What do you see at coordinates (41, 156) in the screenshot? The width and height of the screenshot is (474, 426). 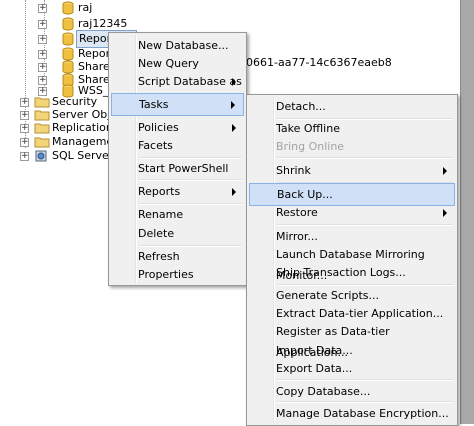 I see `sql-agent-icon` at bounding box center [41, 156].